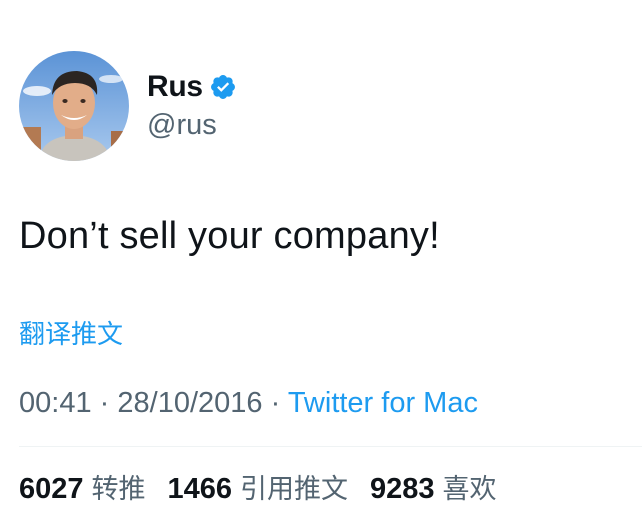 Image resolution: width=642 pixels, height=514 pixels. I want to click on tweet-text: Don’t sell your company!, so click(229, 236).